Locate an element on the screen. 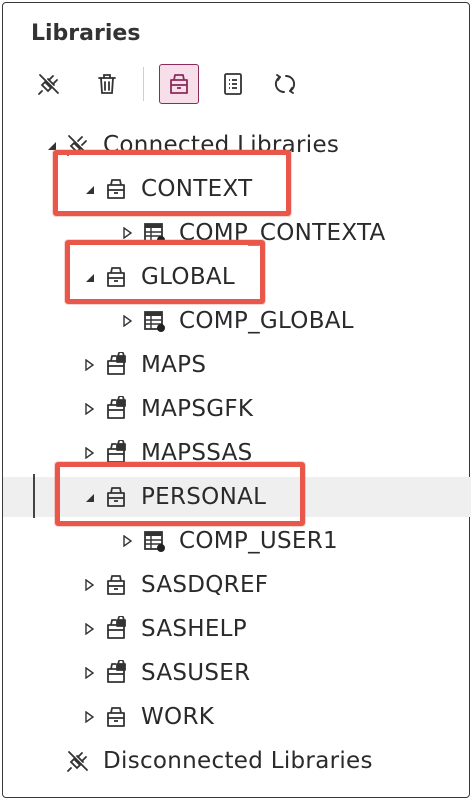 The width and height of the screenshot is (474, 802). tree-node-table-comp-contexta: COMP_CONTEXTA is located at coordinates (237, 233).